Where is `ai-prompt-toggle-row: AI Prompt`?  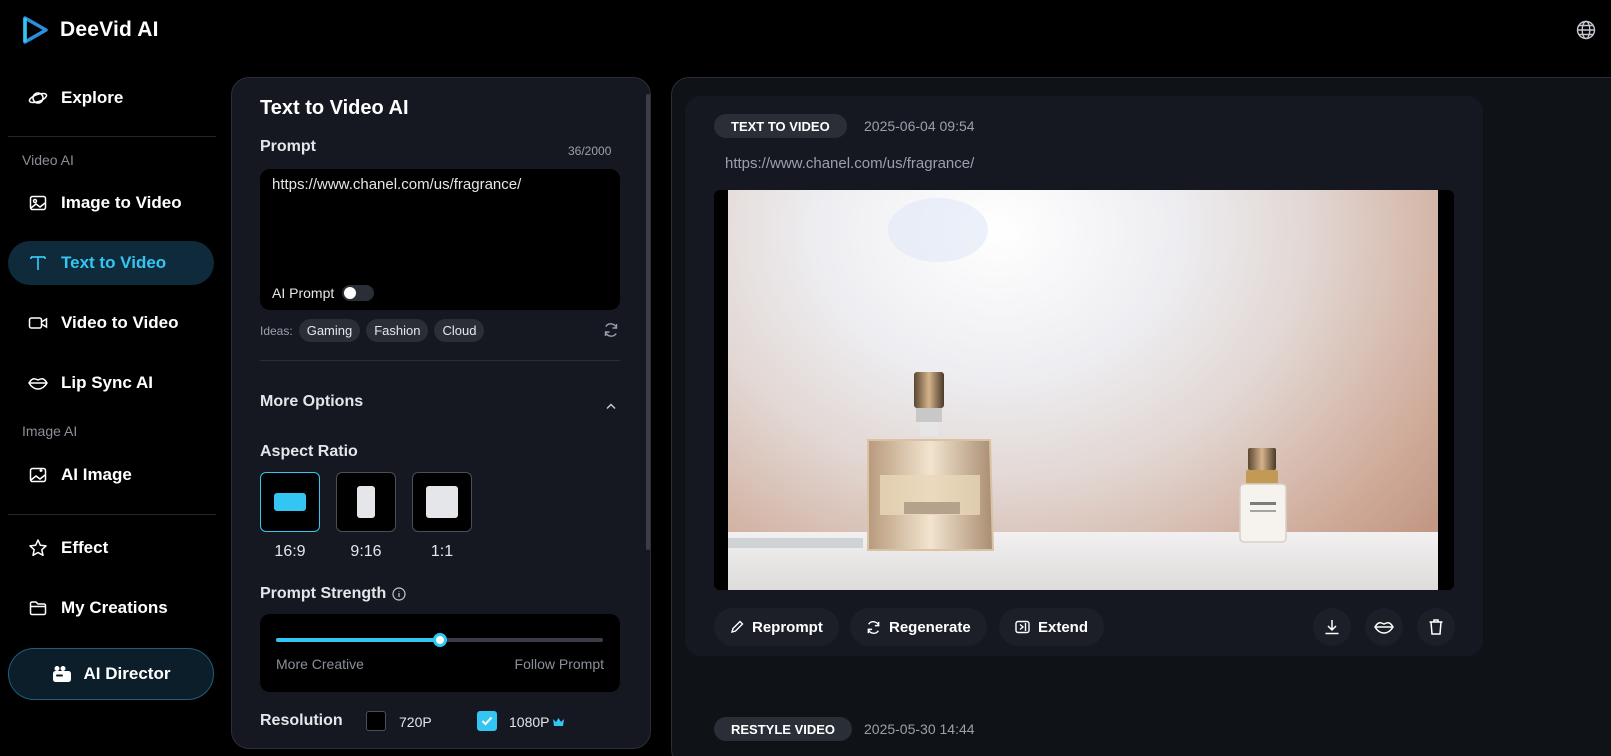 ai-prompt-toggle-row: AI Prompt is located at coordinates (323, 293).